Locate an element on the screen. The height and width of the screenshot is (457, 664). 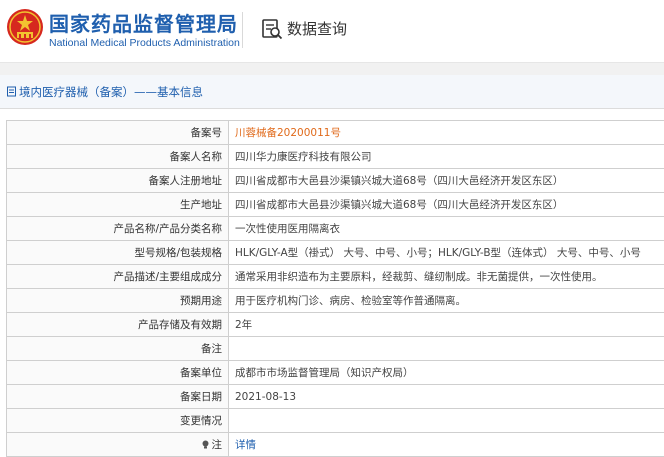
table-row: 注 详情 is located at coordinates (335, 444).